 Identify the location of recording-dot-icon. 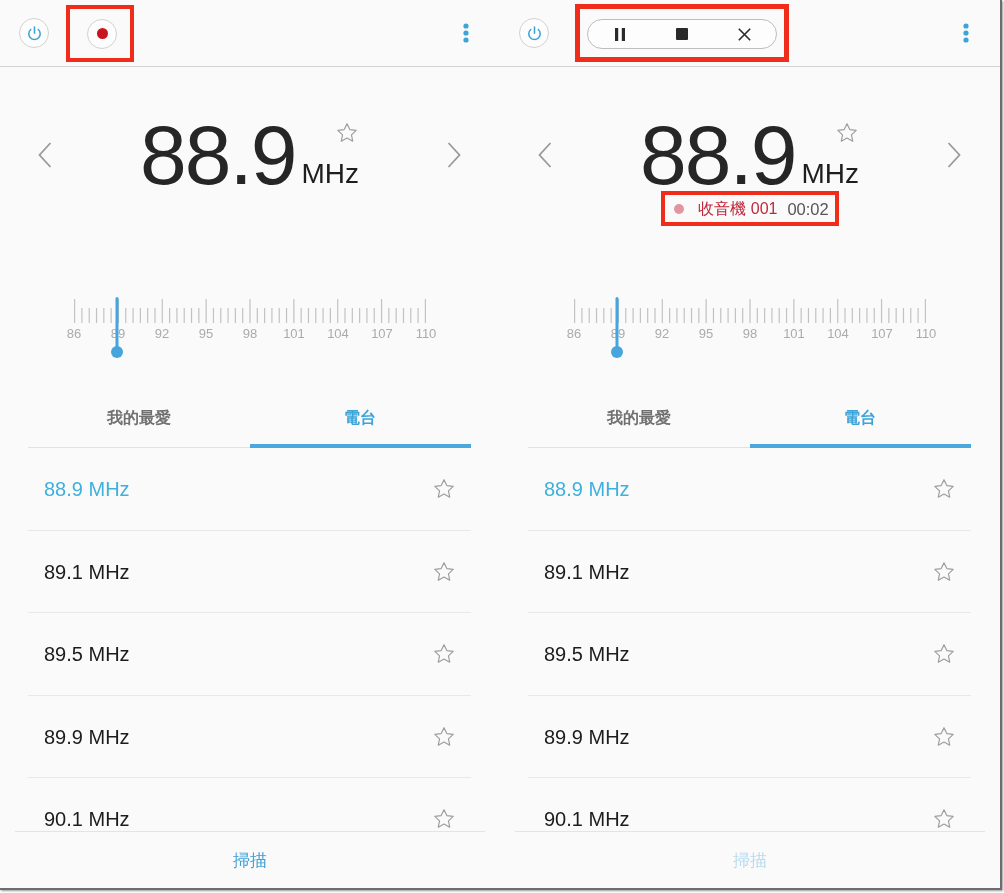
(679, 208).